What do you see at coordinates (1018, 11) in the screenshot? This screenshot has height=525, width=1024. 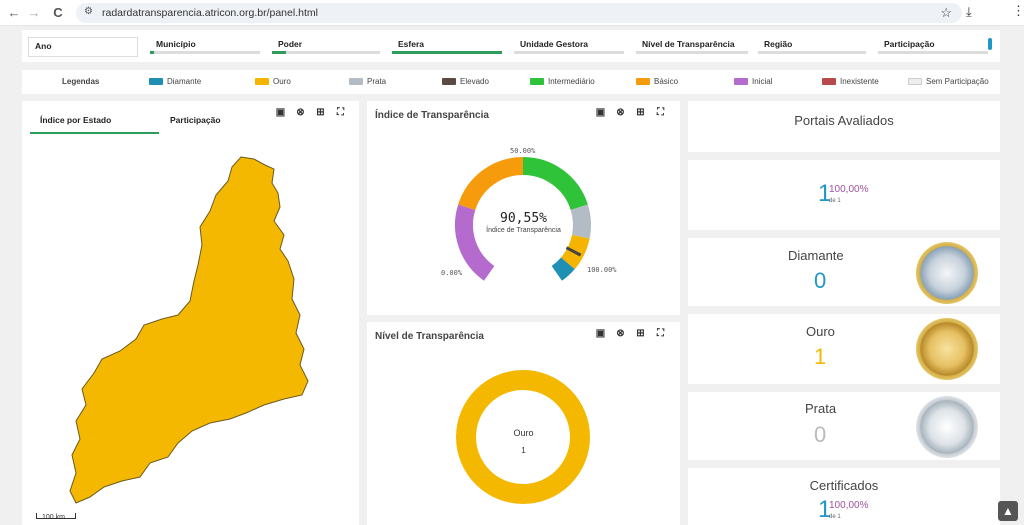 I see `browser-menu-icon: ⋮` at bounding box center [1018, 11].